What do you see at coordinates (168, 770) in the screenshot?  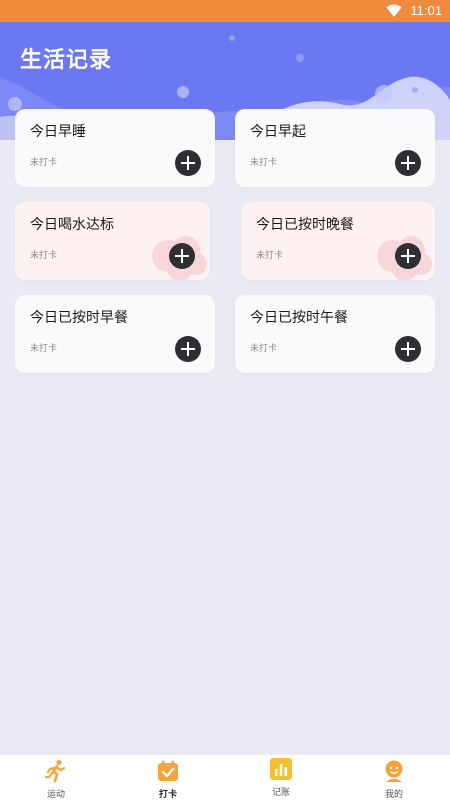 I see `checkin-icon` at bounding box center [168, 770].